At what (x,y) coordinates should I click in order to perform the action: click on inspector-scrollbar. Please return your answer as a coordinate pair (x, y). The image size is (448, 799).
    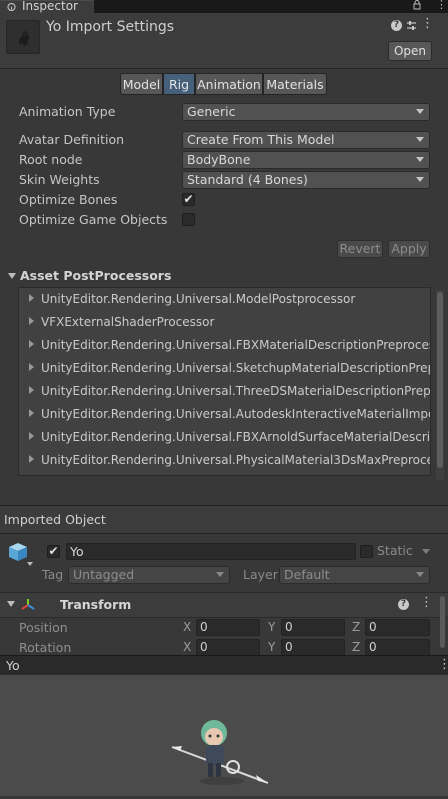
    Looking at the image, I should click on (442, 622).